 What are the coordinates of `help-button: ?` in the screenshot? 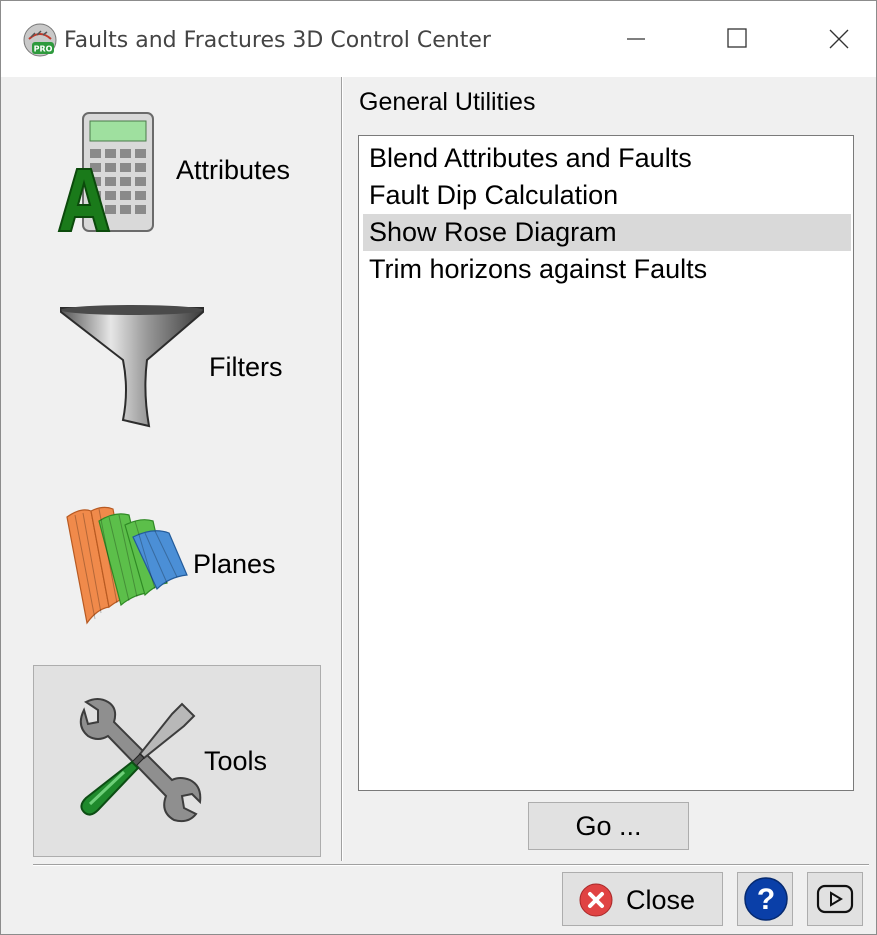 It's located at (765, 899).